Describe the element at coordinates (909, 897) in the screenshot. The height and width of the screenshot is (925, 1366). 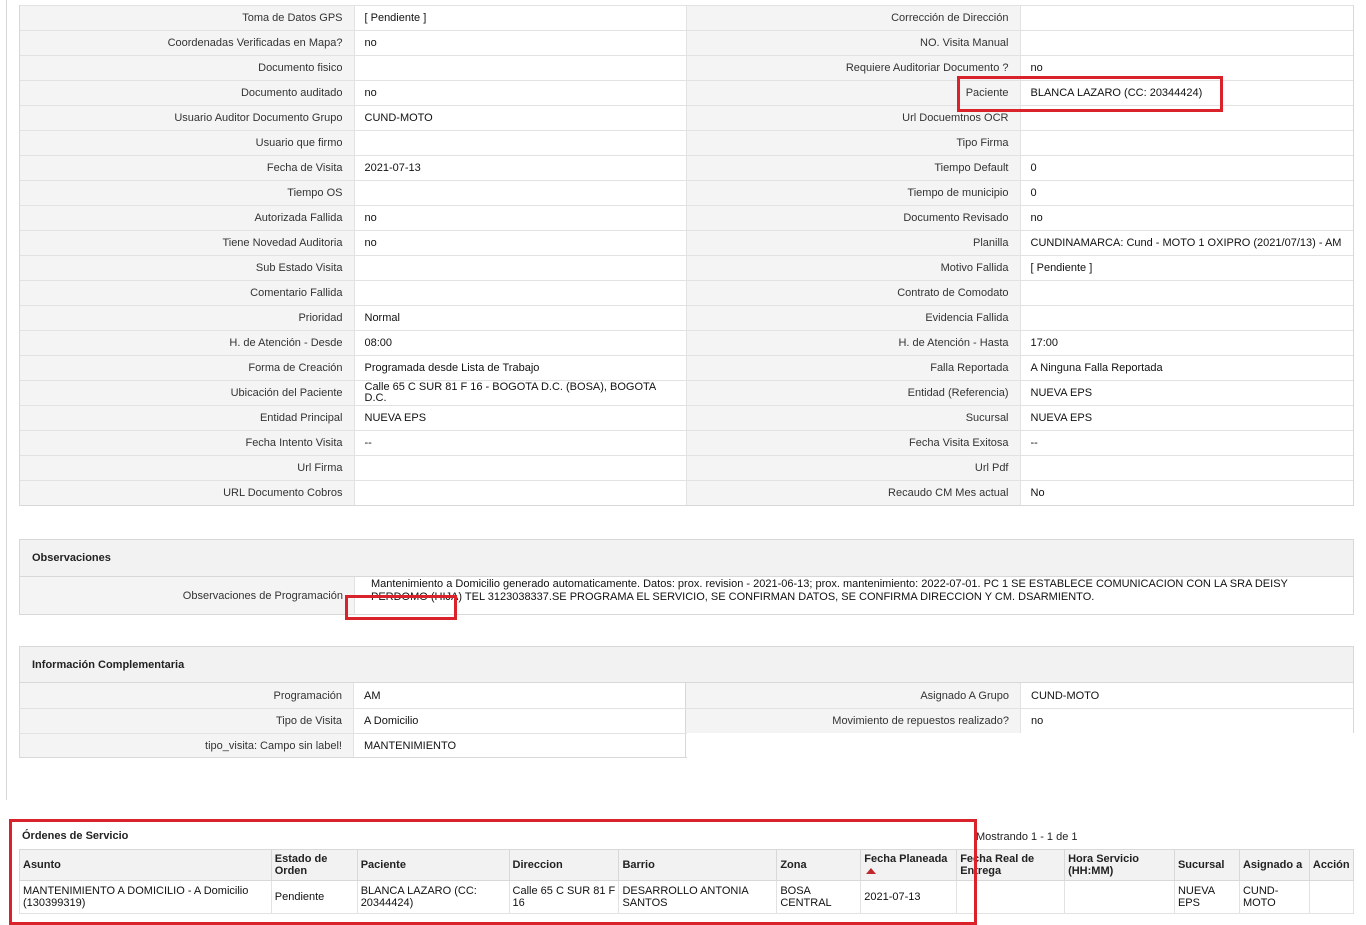
I see `table-cell: 2021-07-13` at that location.